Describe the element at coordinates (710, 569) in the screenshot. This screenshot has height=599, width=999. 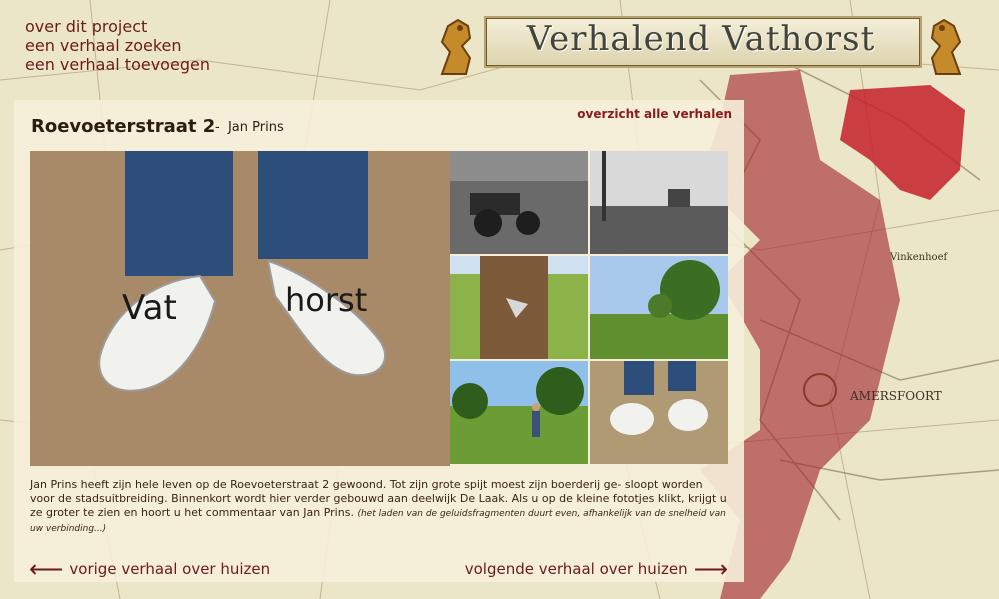
I see `arrow-right-icon: ⟶` at that location.